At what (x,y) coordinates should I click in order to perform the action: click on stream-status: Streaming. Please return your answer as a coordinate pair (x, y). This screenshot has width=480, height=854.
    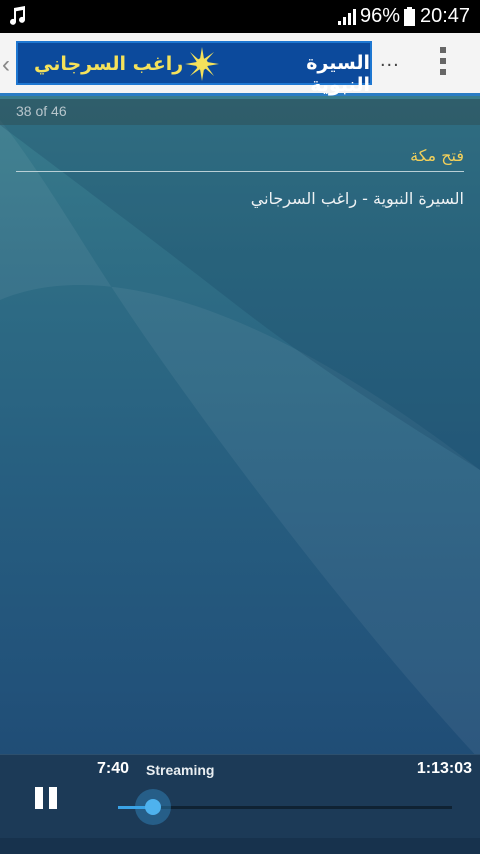
    Looking at the image, I should click on (180, 770).